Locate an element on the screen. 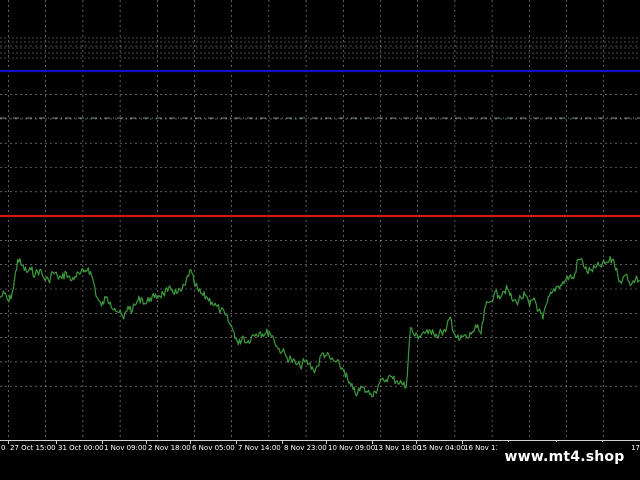 The height and width of the screenshot is (480, 640). x-tick-label: 2 Nov 18:00 is located at coordinates (169, 448).